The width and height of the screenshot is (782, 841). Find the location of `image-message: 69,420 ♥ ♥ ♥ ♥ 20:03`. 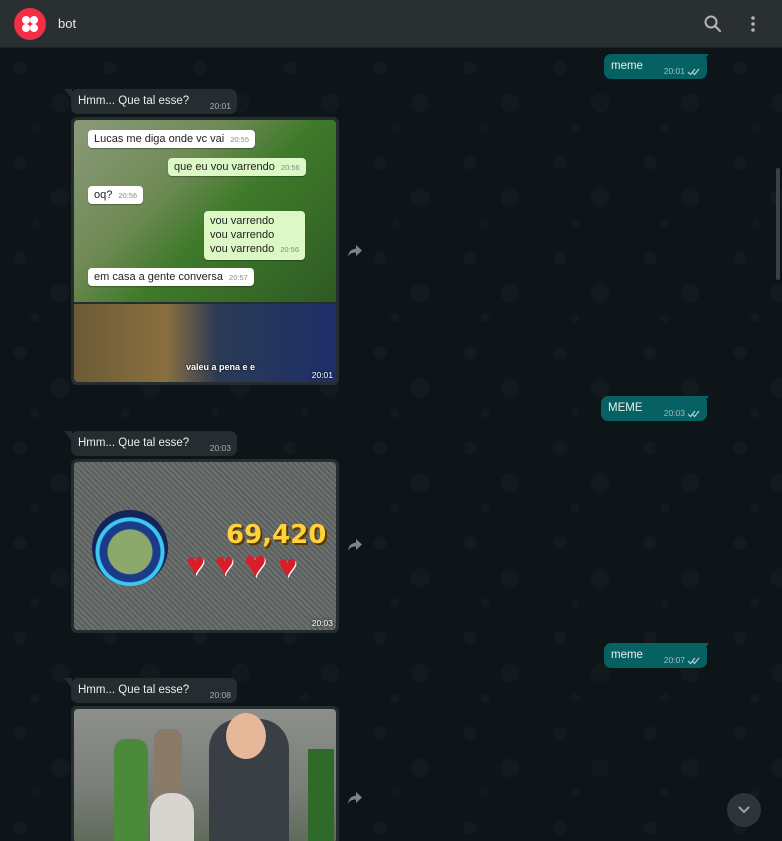

image-message: 69,420 ♥ ♥ ♥ ♥ 20:03 is located at coordinates (205, 546).